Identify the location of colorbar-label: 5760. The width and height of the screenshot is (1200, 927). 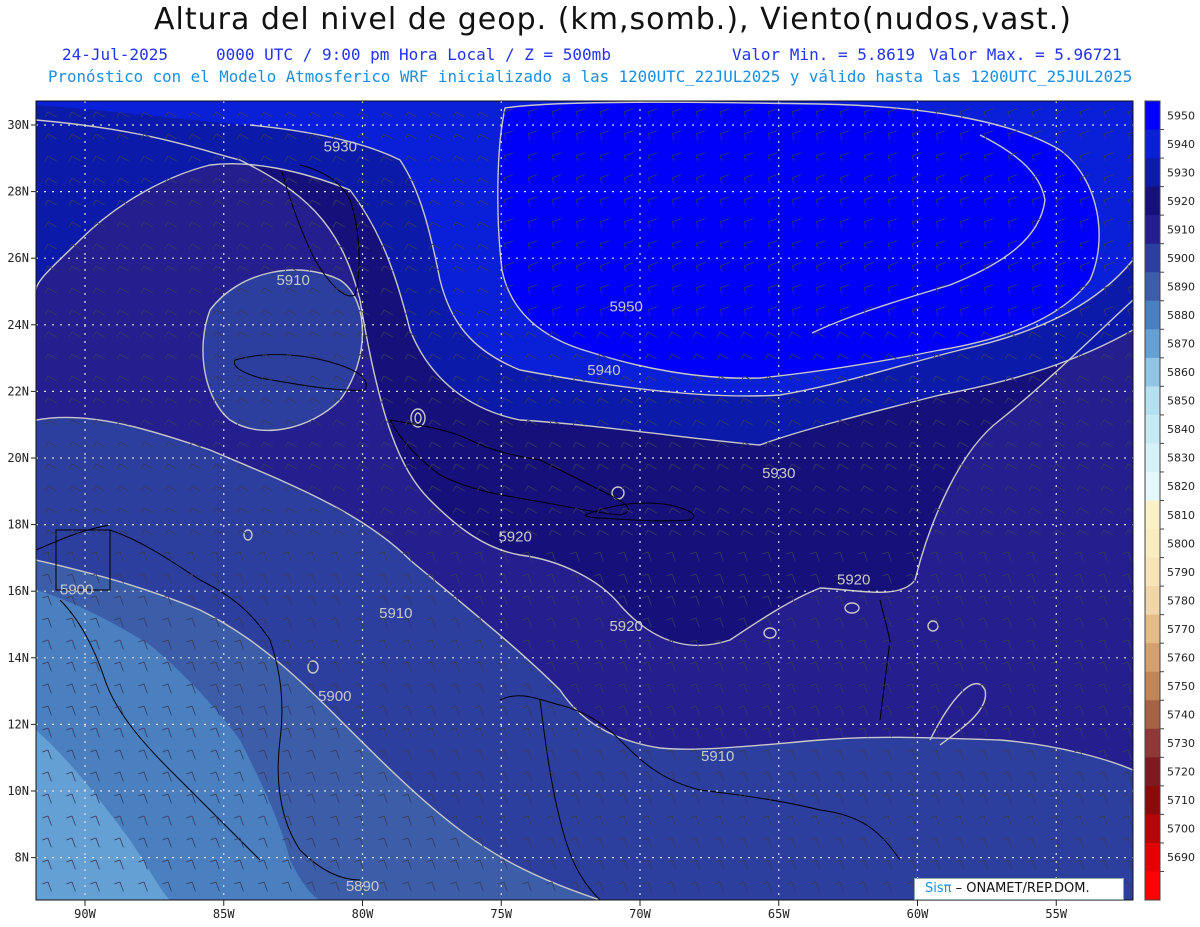
(1181, 657).